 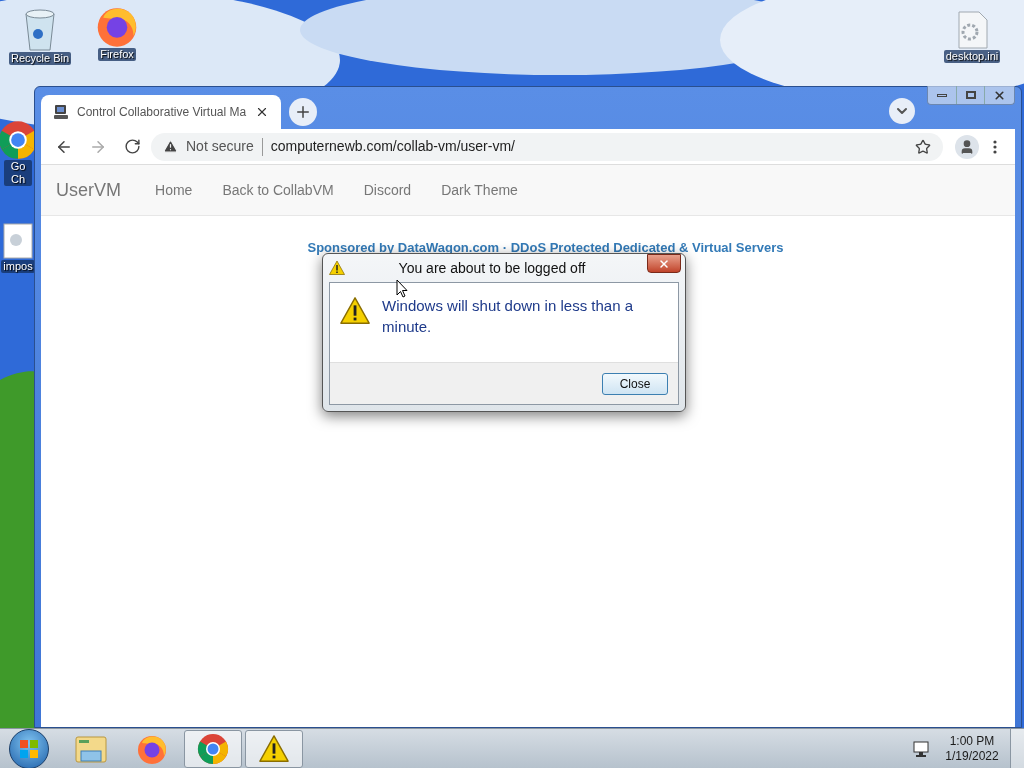 What do you see at coordinates (387, 190) in the screenshot?
I see `nav-link: Discord` at bounding box center [387, 190].